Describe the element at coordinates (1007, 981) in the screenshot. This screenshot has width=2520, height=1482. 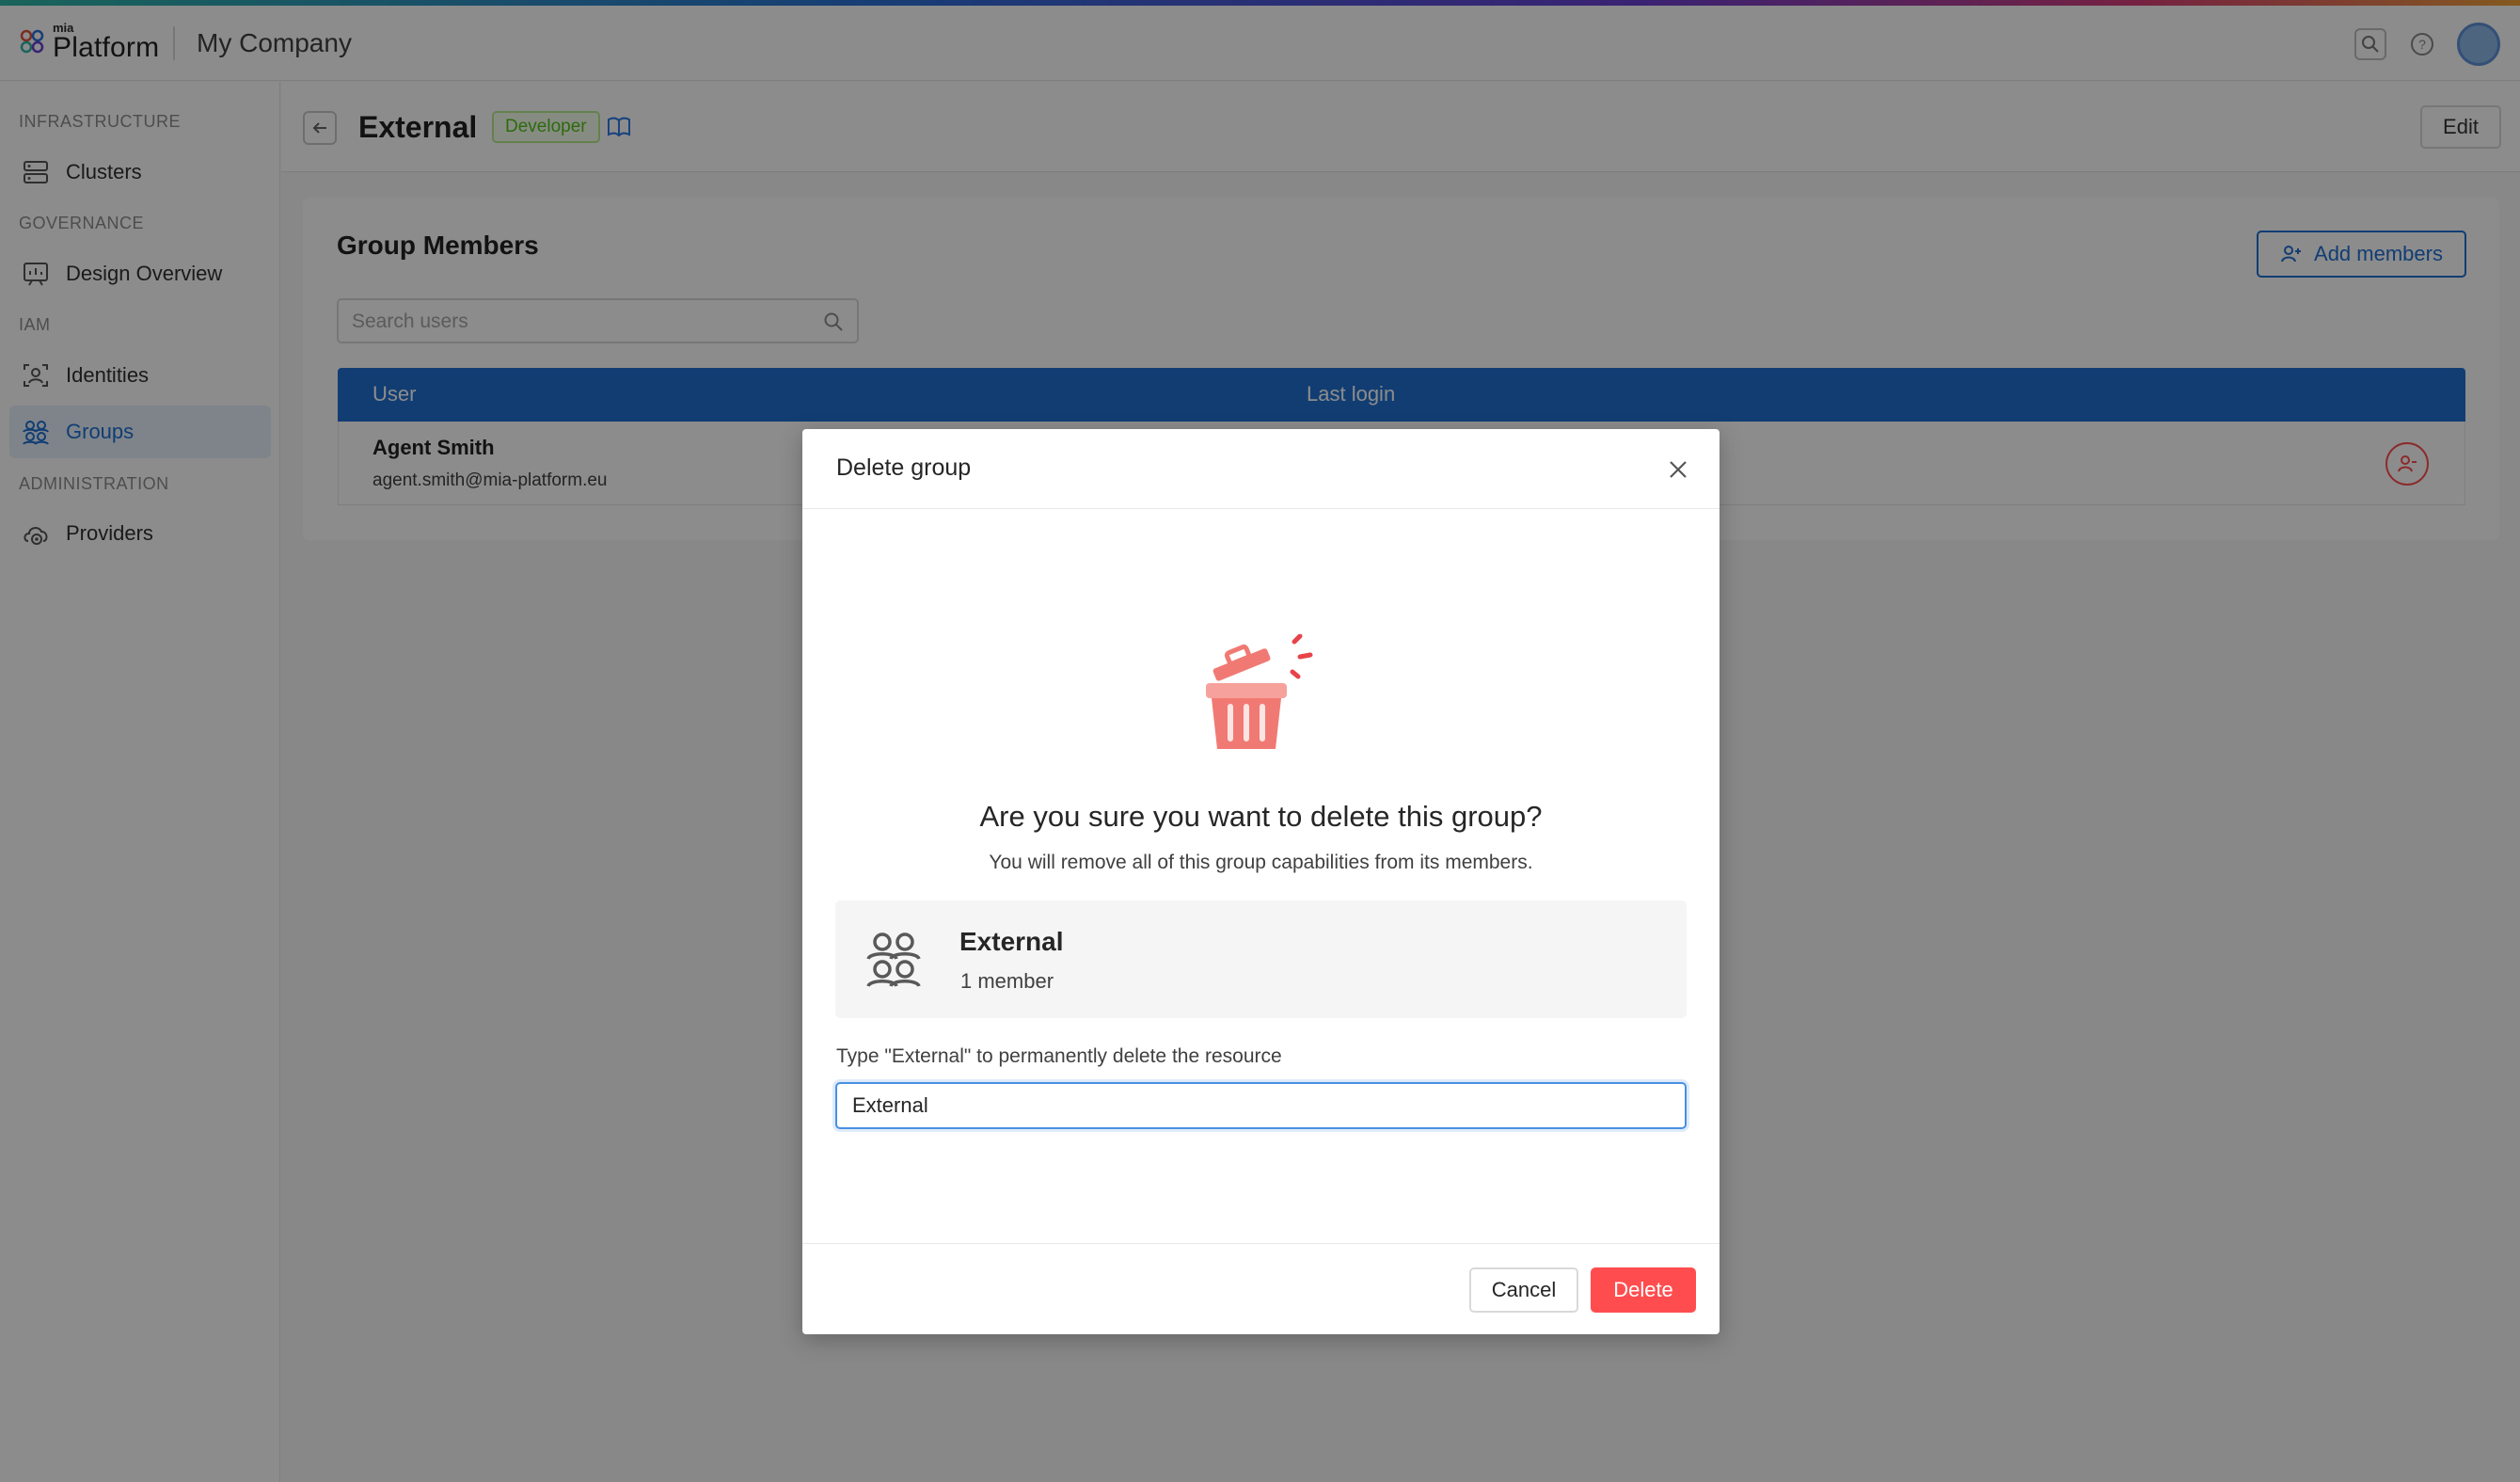
I see `group-summary-member-count: 1 member` at that location.